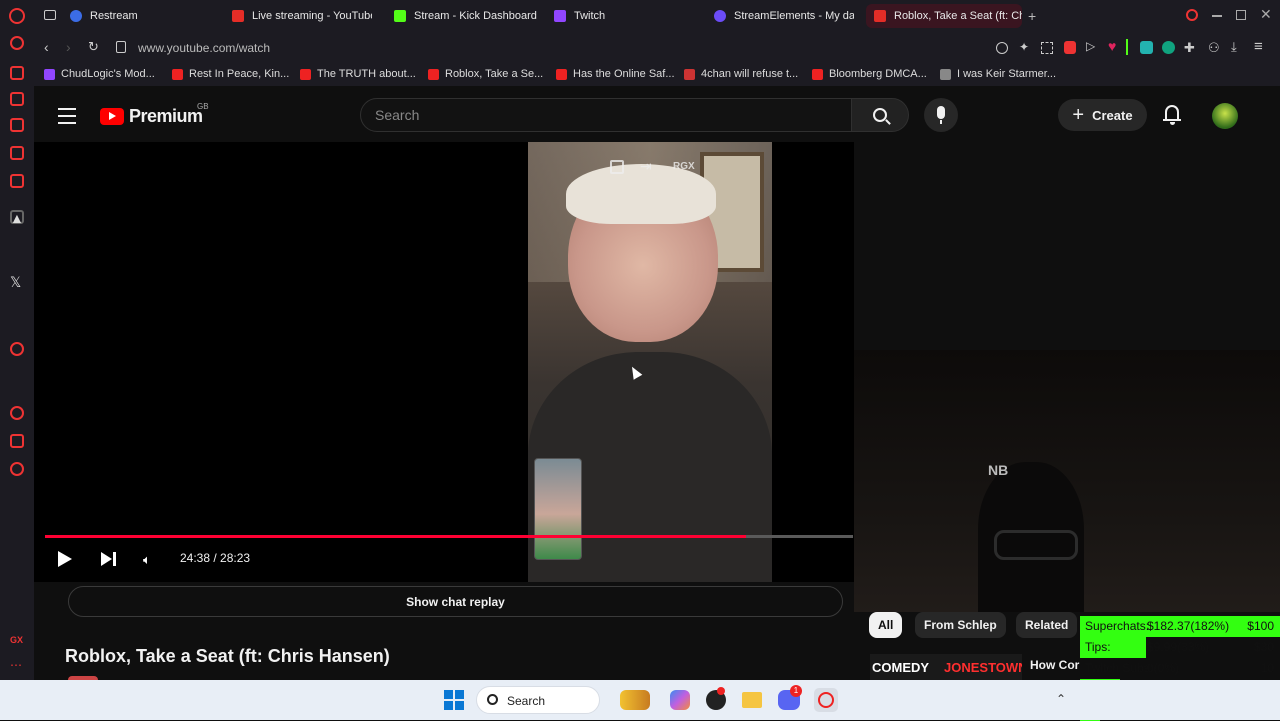 This screenshot has width=1280, height=721. I want to click on close-window-icon: ✕, so click(1266, 14).